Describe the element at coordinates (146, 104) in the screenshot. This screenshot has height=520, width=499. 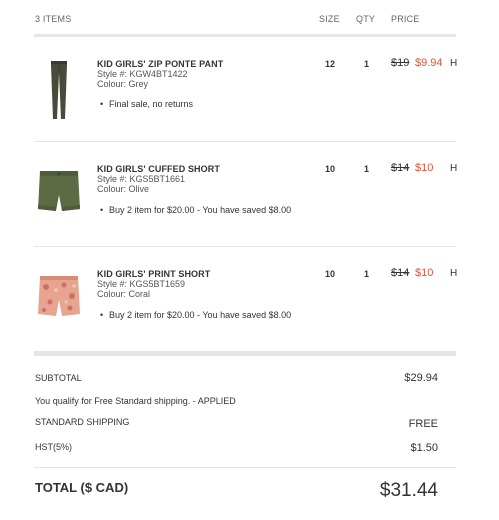
I see `product-note: Final sale, no returns` at that location.